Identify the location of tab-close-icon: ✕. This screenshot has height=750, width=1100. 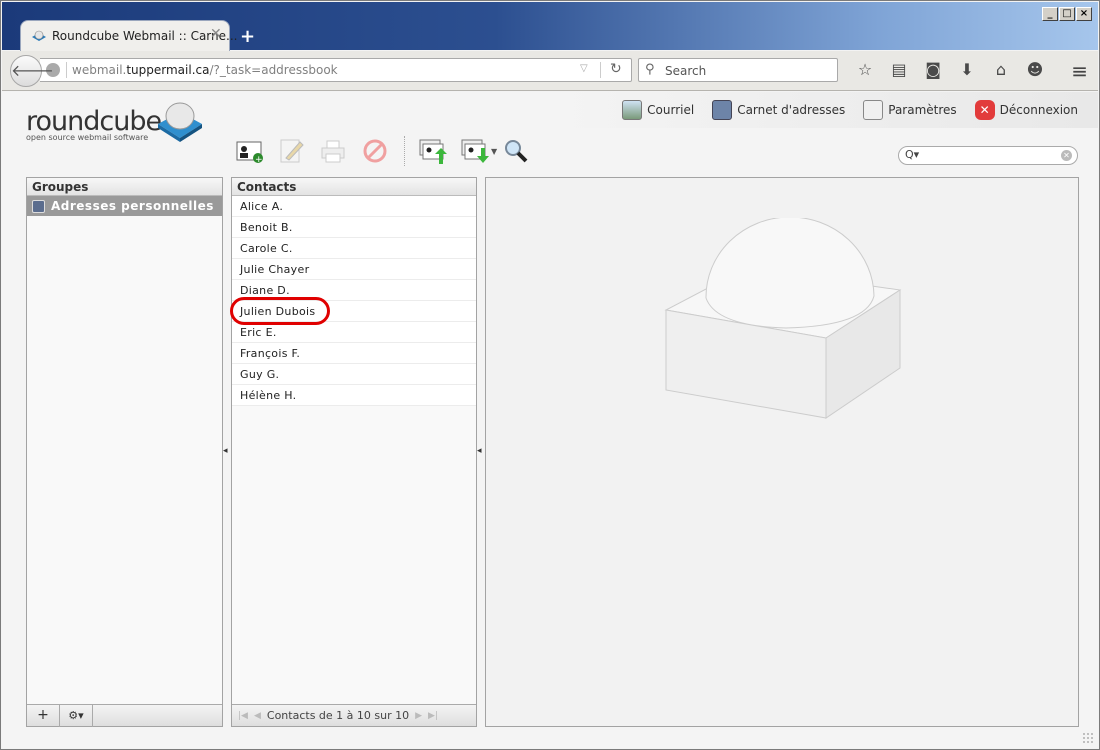
(216, 34).